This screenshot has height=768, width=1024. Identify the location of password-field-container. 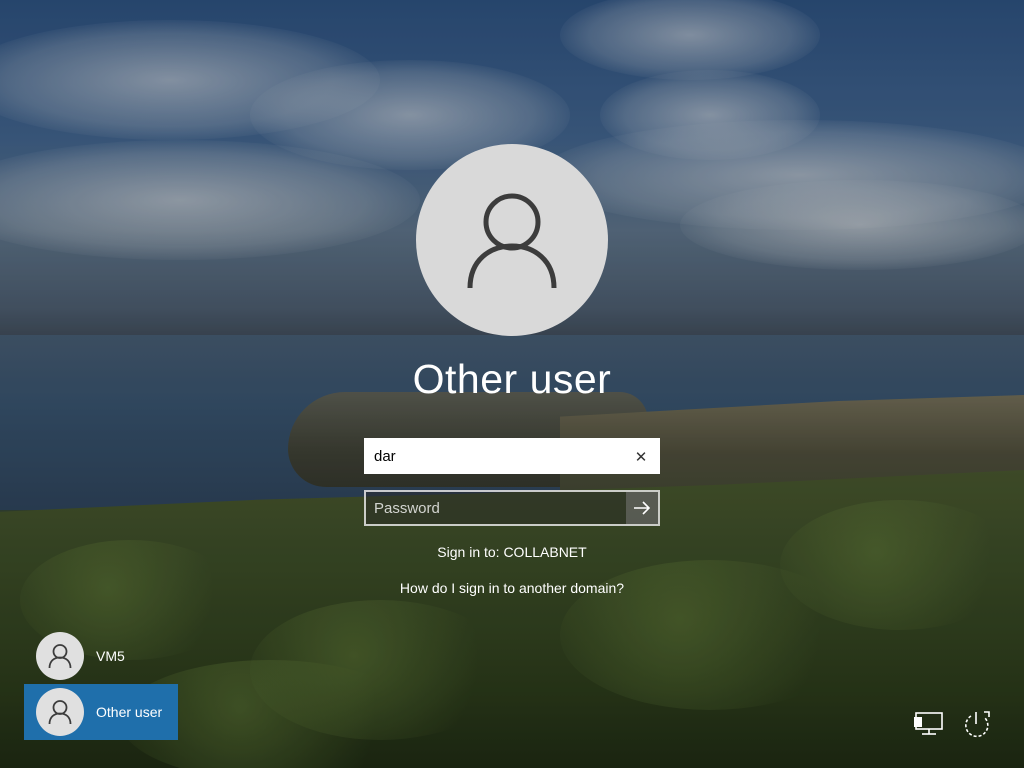
(512, 508).